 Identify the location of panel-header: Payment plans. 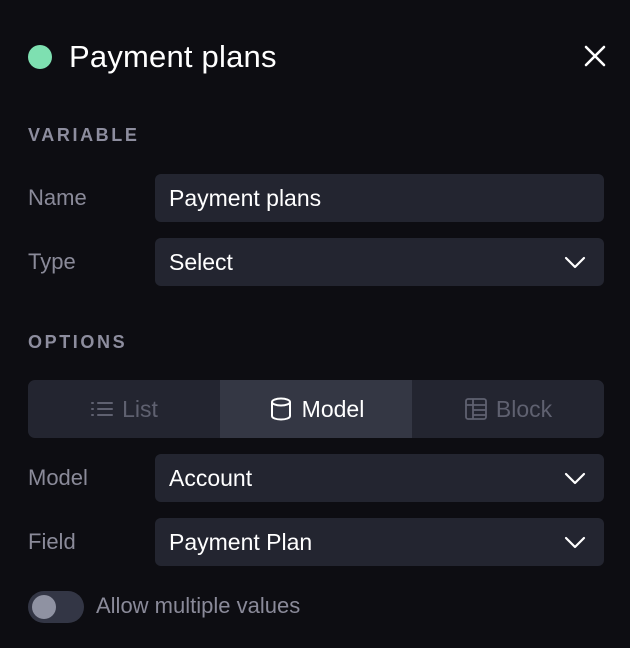
(318, 57).